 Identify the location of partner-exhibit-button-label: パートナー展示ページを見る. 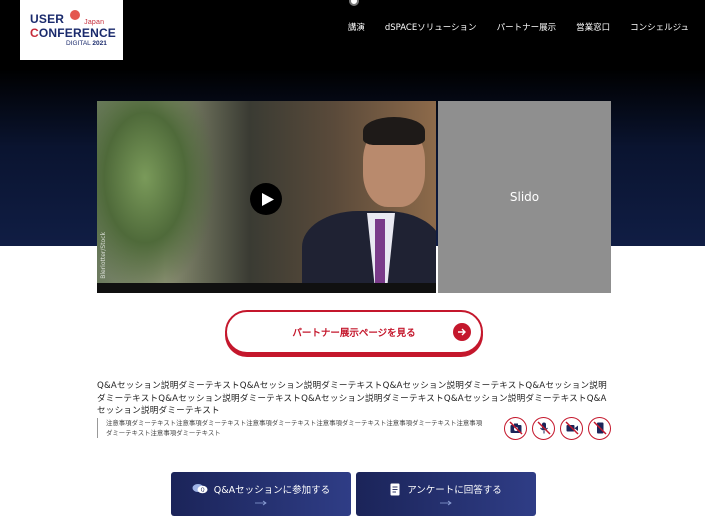
(354, 333).